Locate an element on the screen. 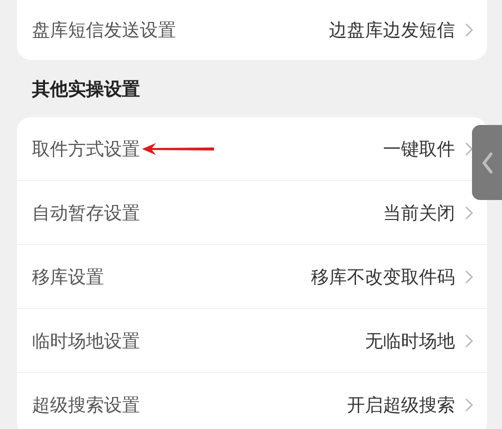 The height and width of the screenshot is (429, 502). setting-value: 开启超级搜索 is located at coordinates (401, 405).